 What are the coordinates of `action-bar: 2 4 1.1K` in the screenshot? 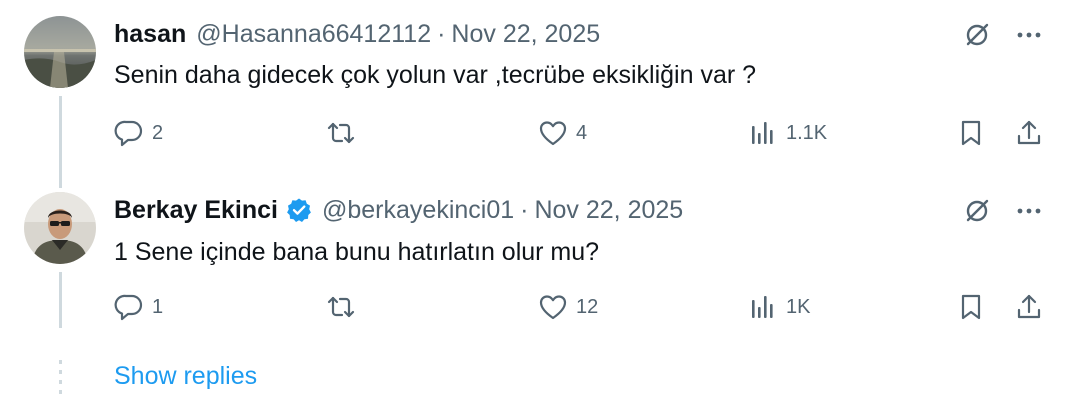 It's located at (579, 133).